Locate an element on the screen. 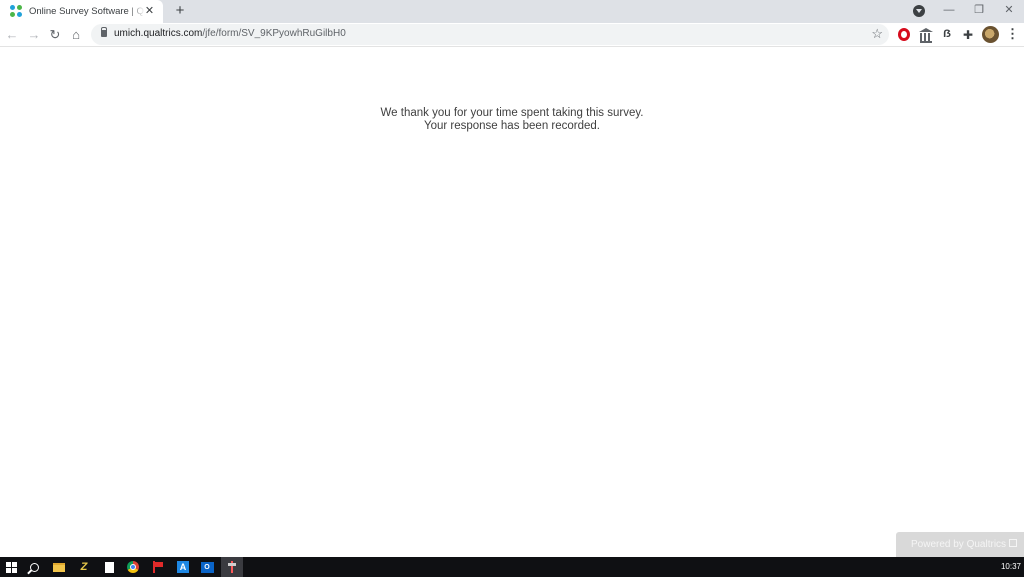 Image resolution: width=1024 pixels, height=577 pixels. chrome-icon is located at coordinates (133, 567).